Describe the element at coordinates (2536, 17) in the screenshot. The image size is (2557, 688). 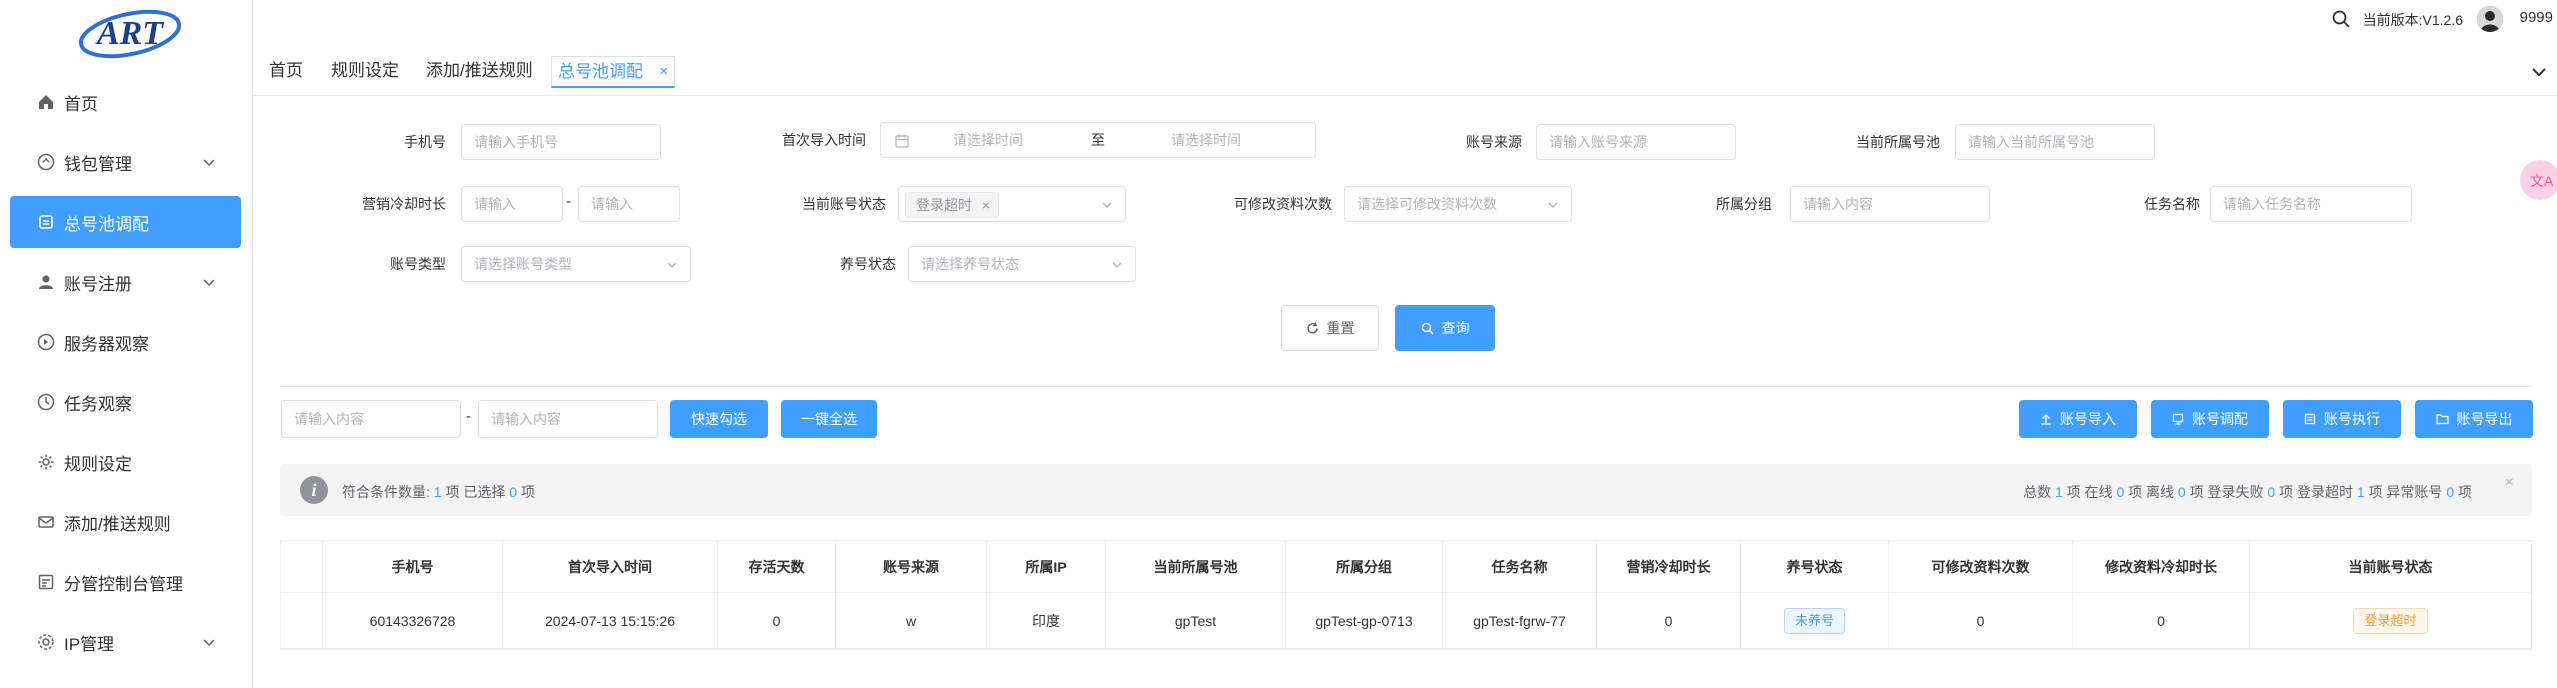
I see `username: 9999` at that location.